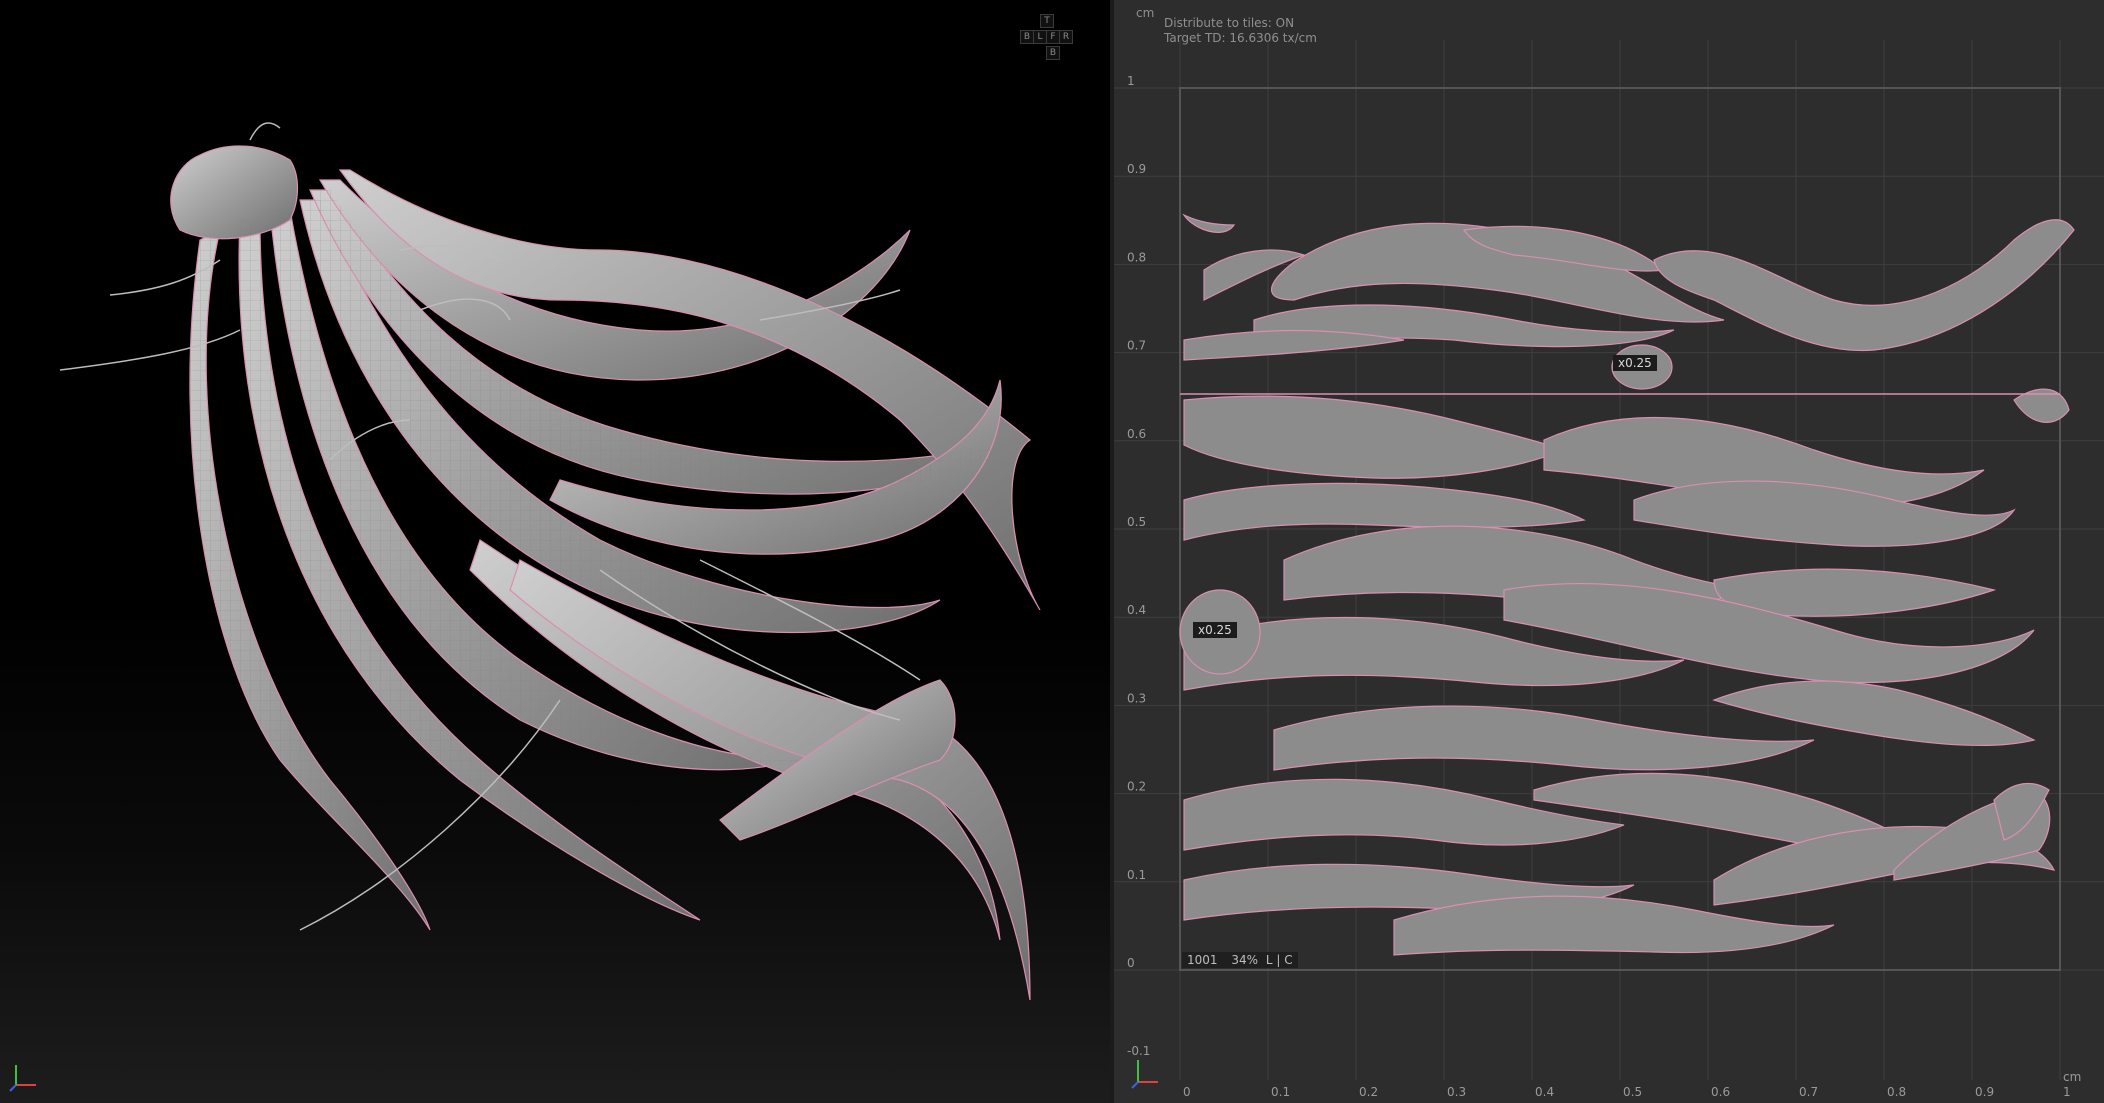 The width and height of the screenshot is (2104, 1103). I want to click on x-tick-label: 0.1, so click(1280, 1092).